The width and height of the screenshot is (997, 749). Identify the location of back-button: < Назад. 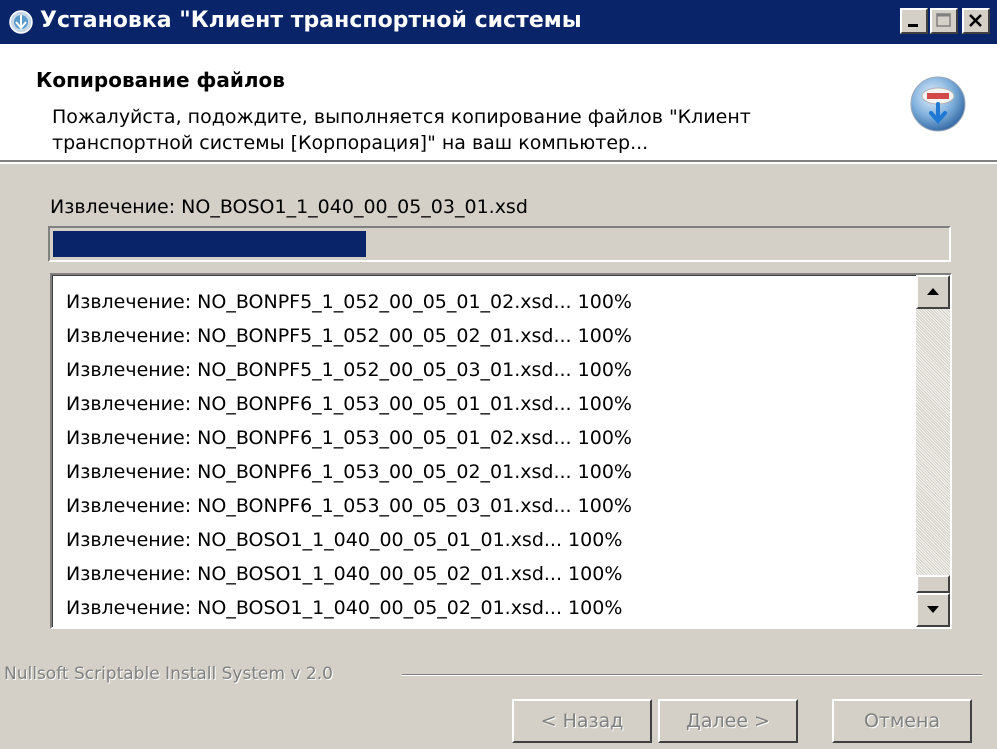
(582, 721).